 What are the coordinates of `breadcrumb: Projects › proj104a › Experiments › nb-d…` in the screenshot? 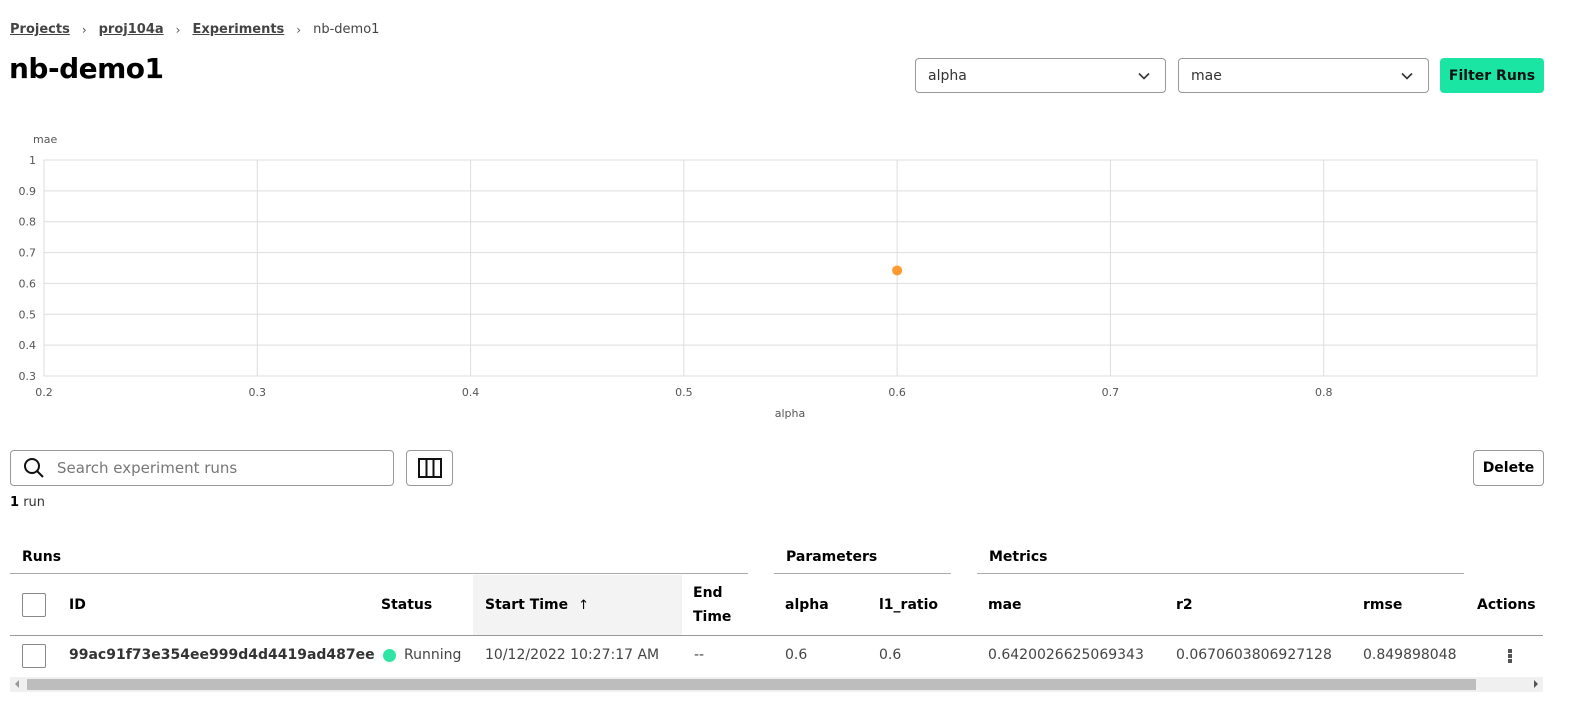 It's located at (194, 29).